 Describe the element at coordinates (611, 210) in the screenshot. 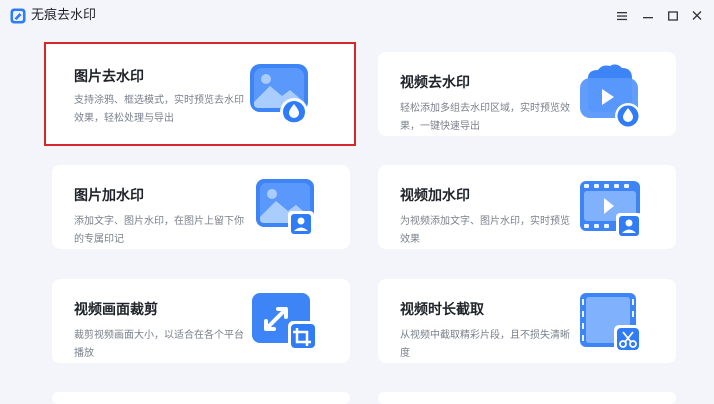

I see `video-add-watermark-icon` at that location.